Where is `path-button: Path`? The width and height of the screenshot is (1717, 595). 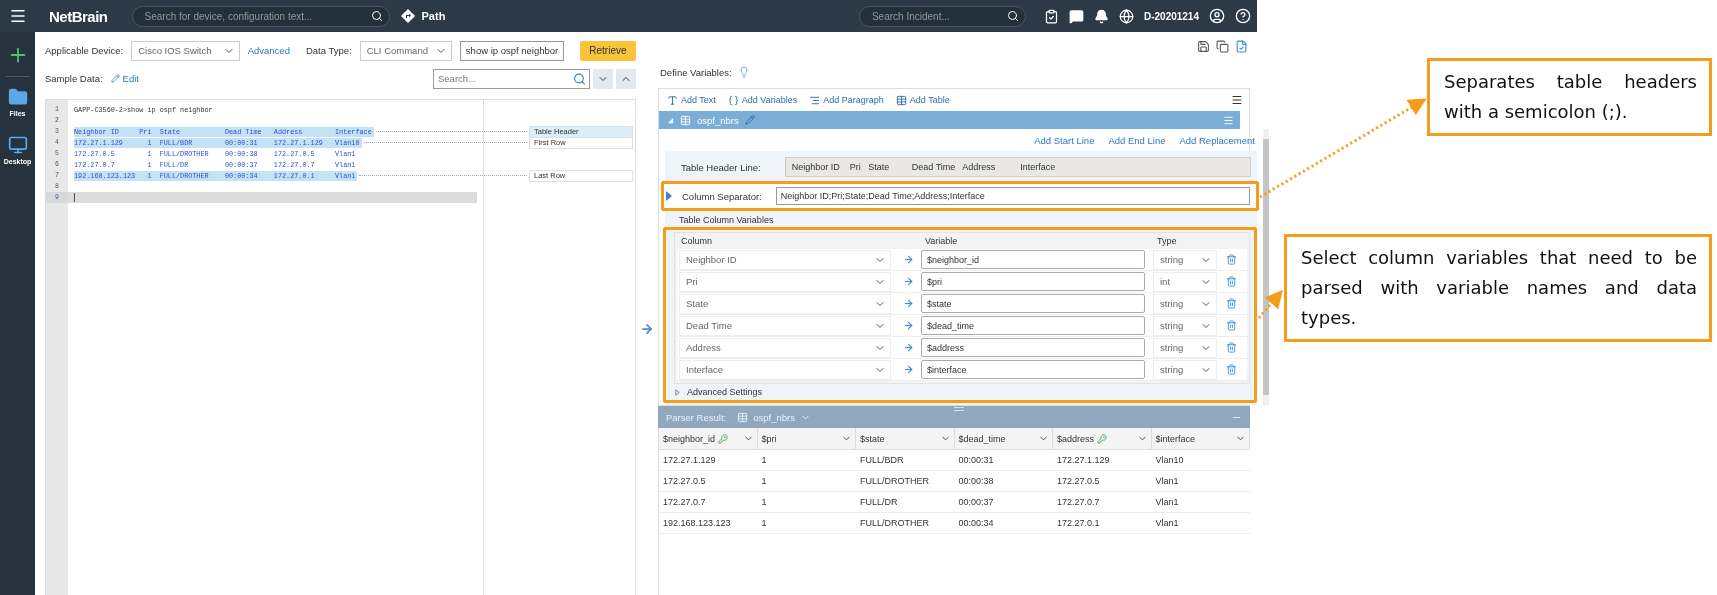
path-button: Path is located at coordinates (422, 16).